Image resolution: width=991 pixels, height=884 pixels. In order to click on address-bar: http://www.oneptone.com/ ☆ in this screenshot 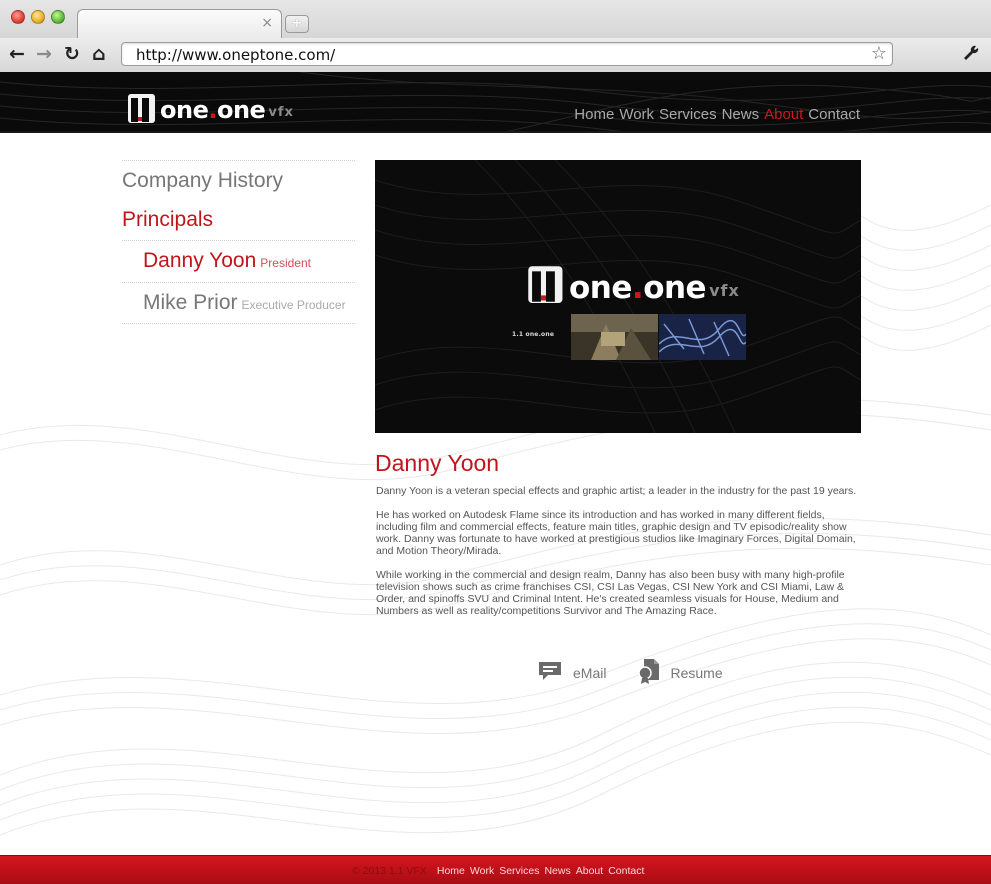, I will do `click(507, 54)`.